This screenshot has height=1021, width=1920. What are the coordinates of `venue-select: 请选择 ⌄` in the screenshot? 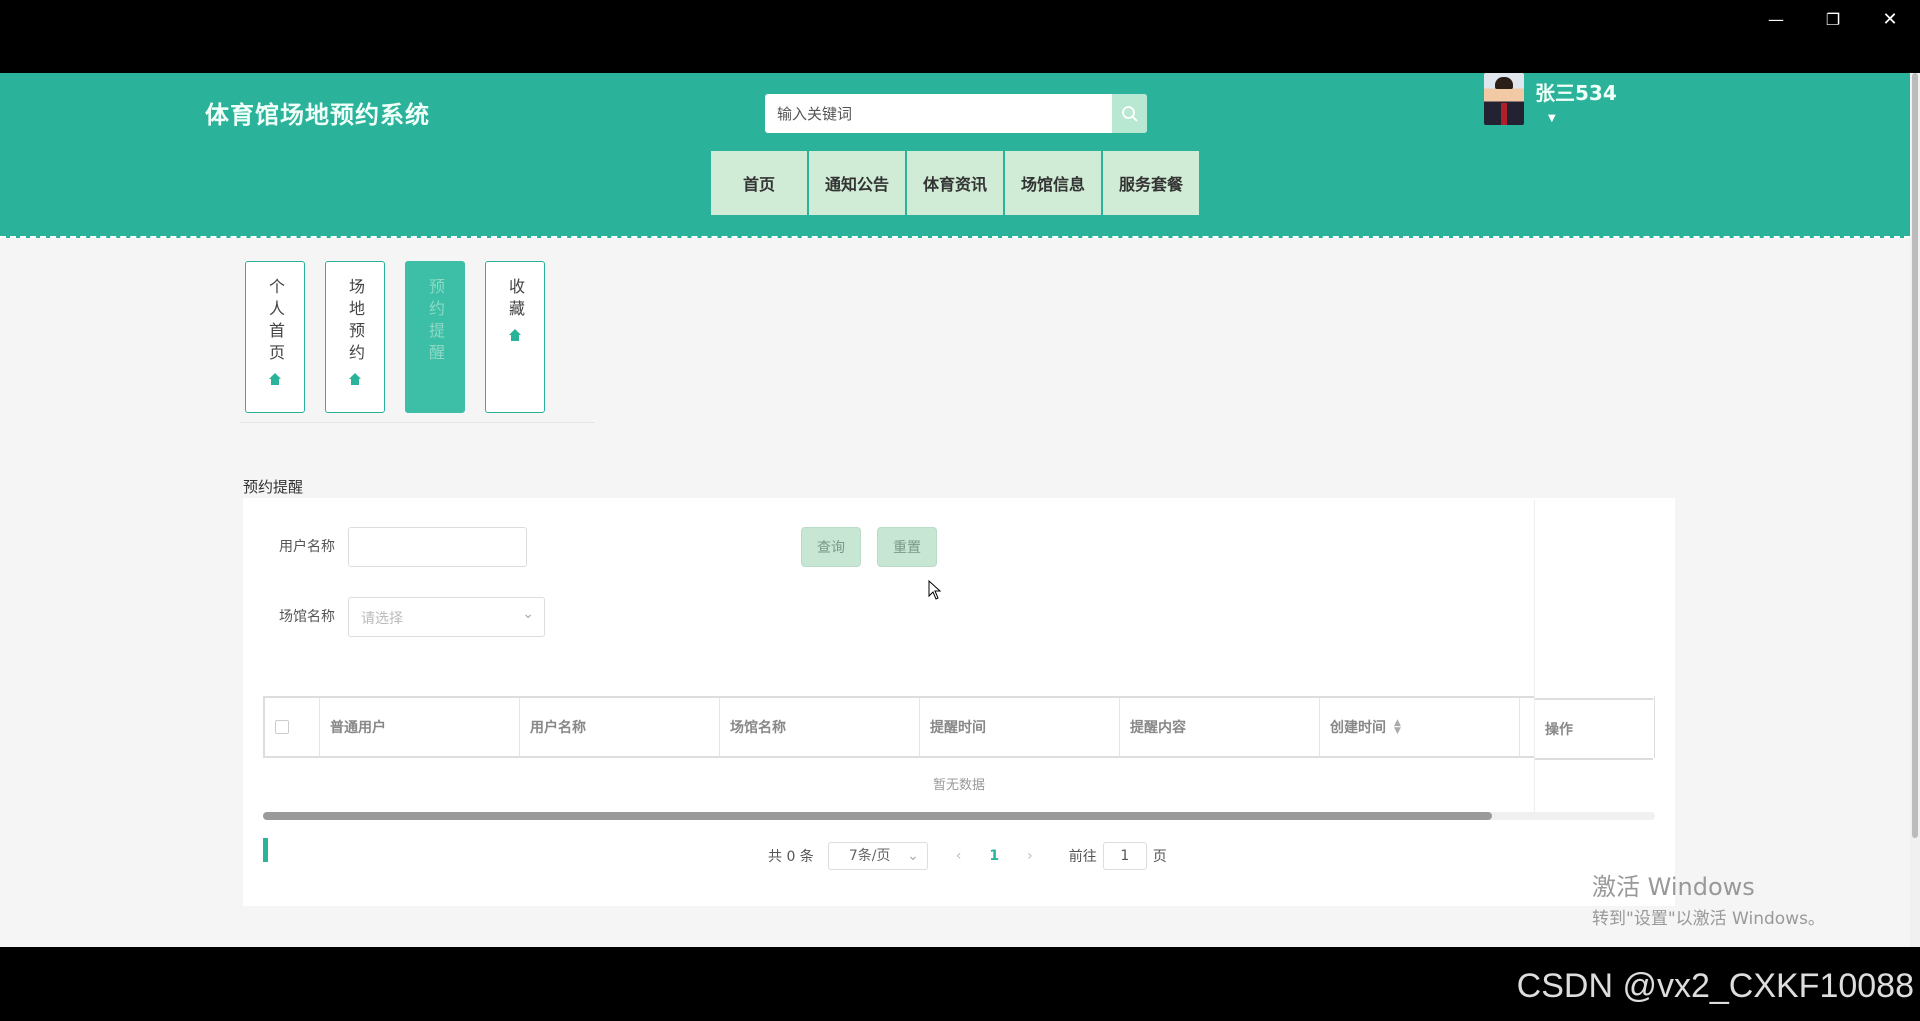 It's located at (446, 617).